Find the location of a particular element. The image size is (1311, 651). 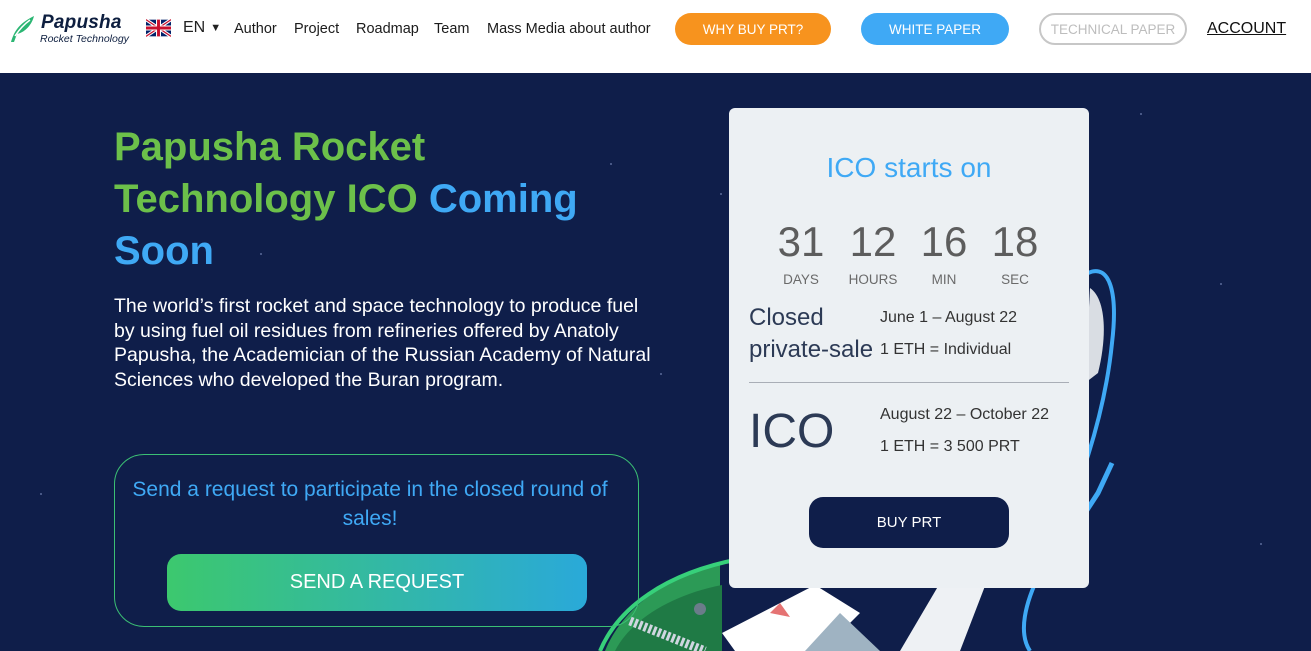

buy-prt-button: BUY PRT is located at coordinates (909, 522).